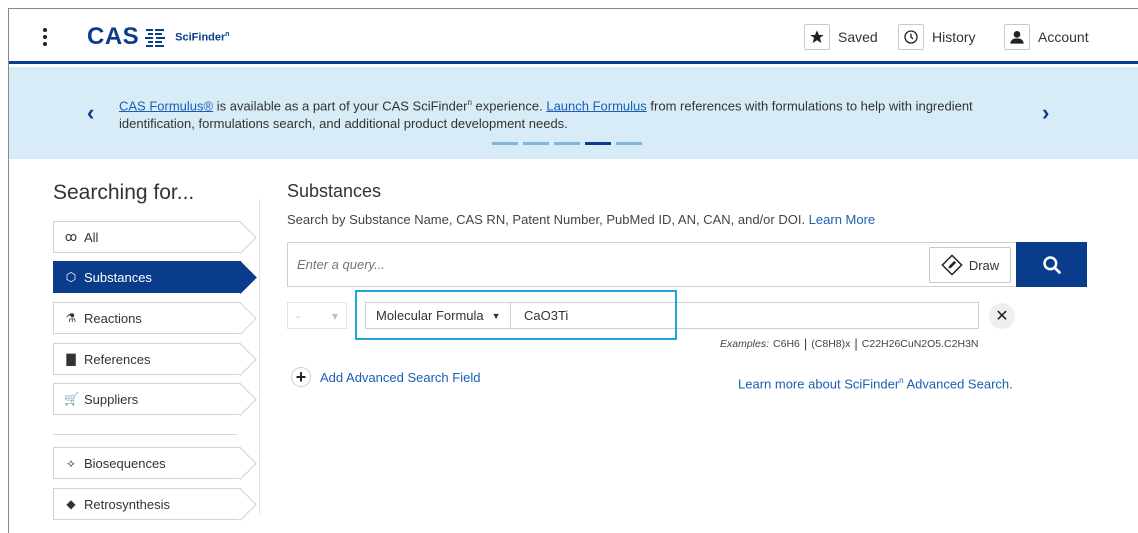 Image resolution: width=1138 pixels, height=533 pixels. Describe the element at coordinates (147, 237) in the screenshot. I see `sidebar-item-all: ꝏ All` at that location.